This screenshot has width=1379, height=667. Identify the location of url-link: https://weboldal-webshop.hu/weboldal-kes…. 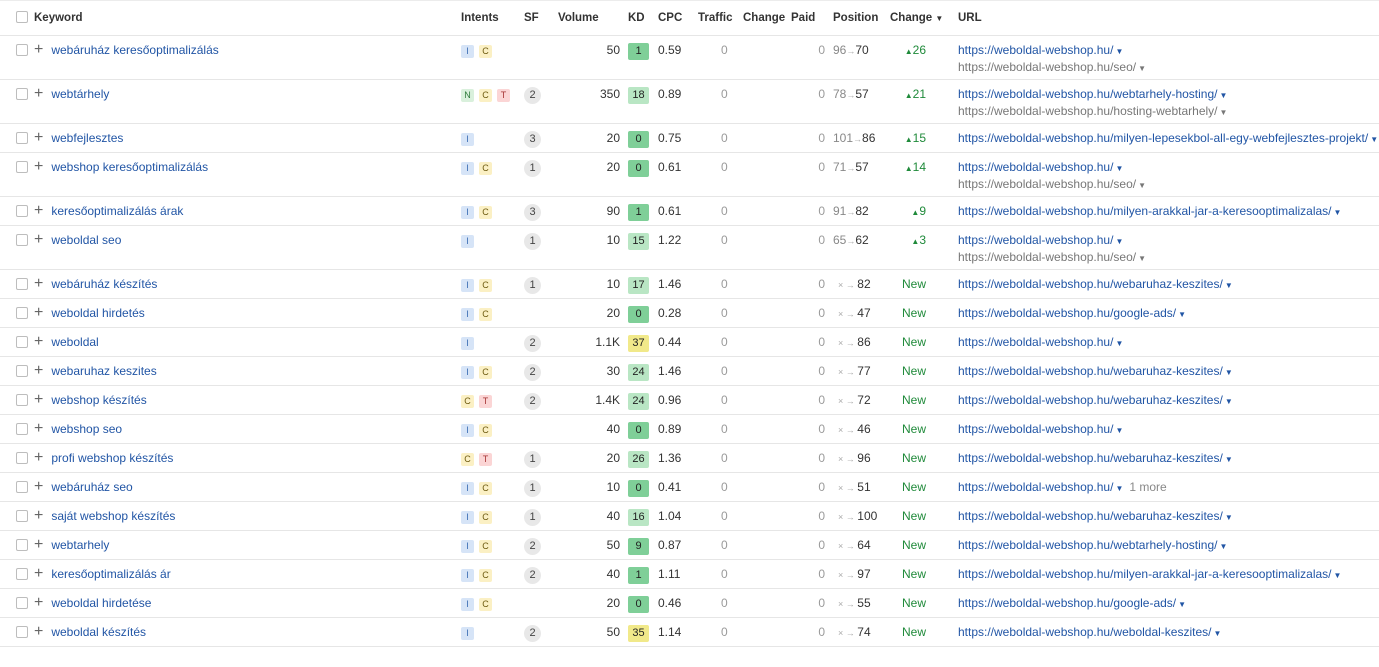
(1084, 632).